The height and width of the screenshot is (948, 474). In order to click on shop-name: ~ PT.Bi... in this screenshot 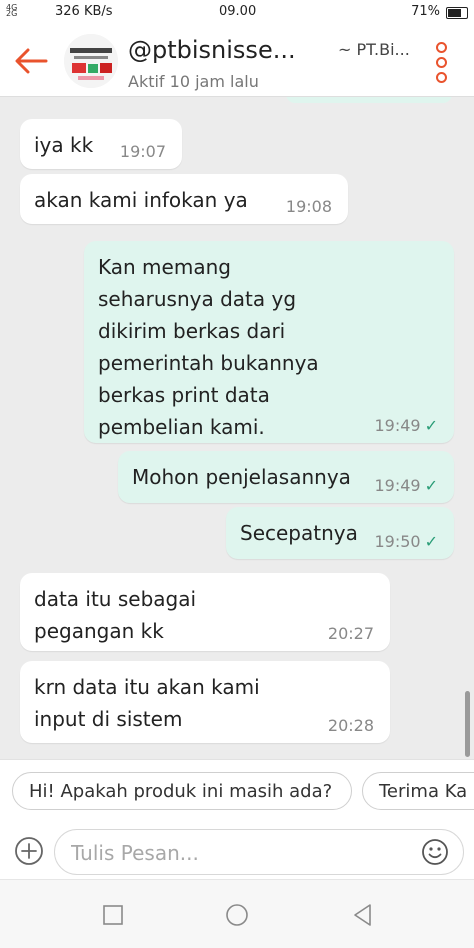, I will do `click(374, 49)`.